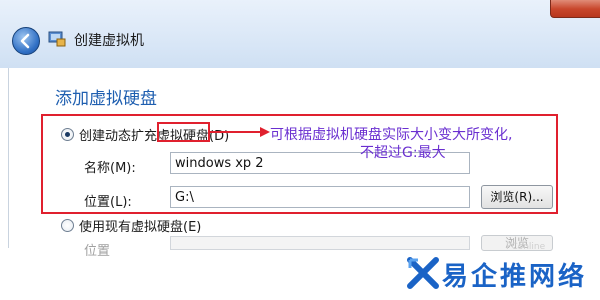 The height and width of the screenshot is (300, 600). Describe the element at coordinates (57, 39) in the screenshot. I see `virtual-machine-icon` at that location.